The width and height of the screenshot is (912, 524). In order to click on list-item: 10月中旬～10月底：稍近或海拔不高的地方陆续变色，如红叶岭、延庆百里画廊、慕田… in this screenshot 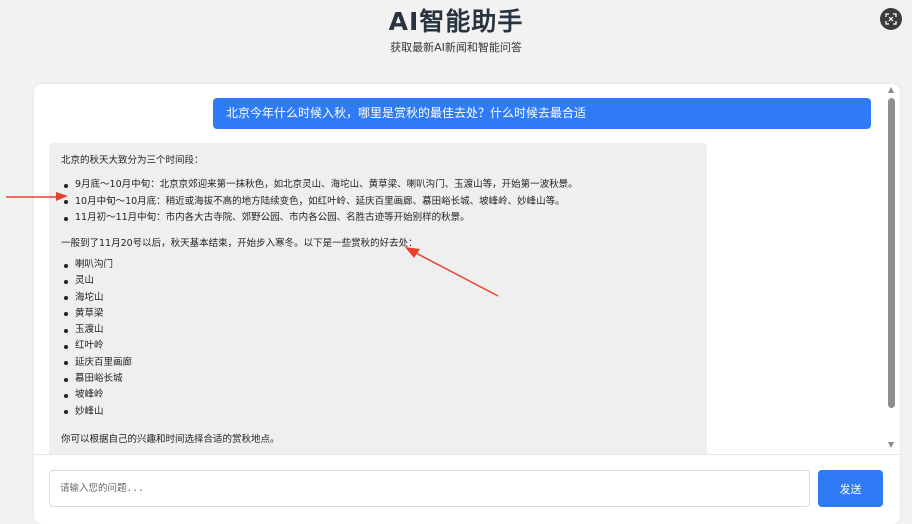, I will do `click(319, 202)`.